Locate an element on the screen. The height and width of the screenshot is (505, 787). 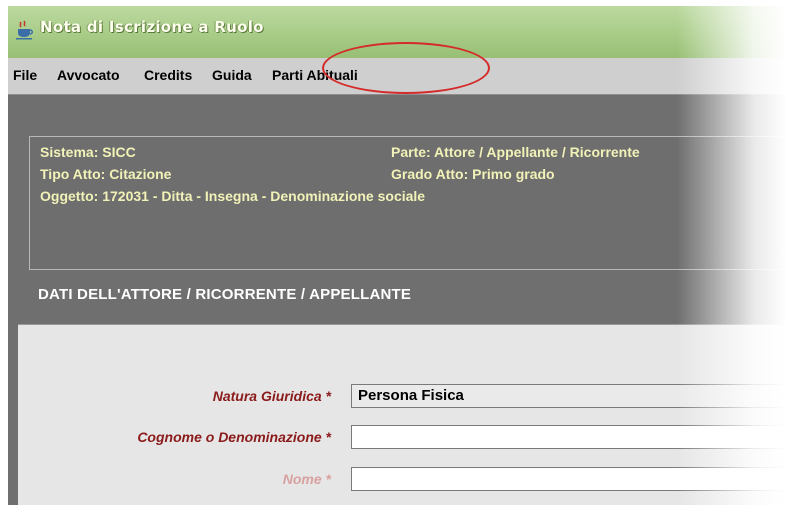
menu-parti-abituali: Parti Abituali is located at coordinates (315, 75).